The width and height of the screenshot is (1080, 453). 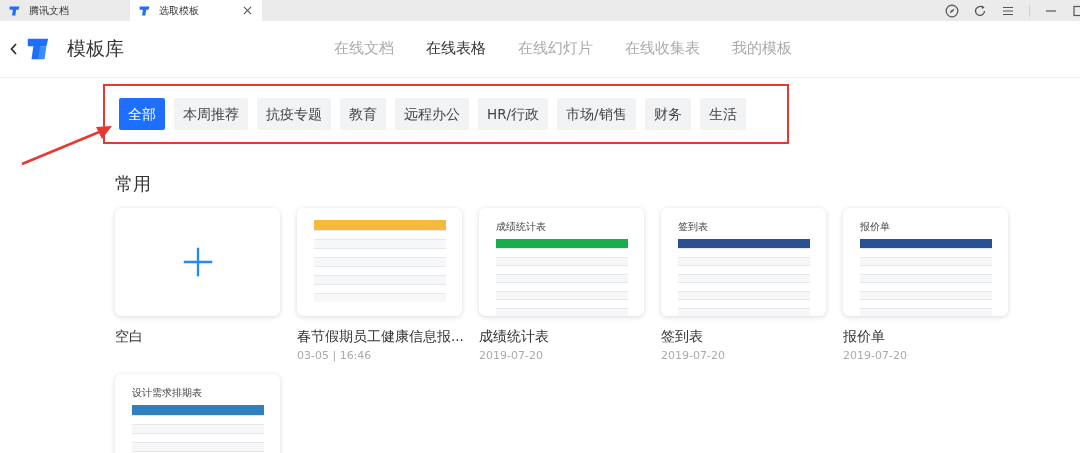 I want to click on template-card: 成绩统计表, so click(x=561, y=262).